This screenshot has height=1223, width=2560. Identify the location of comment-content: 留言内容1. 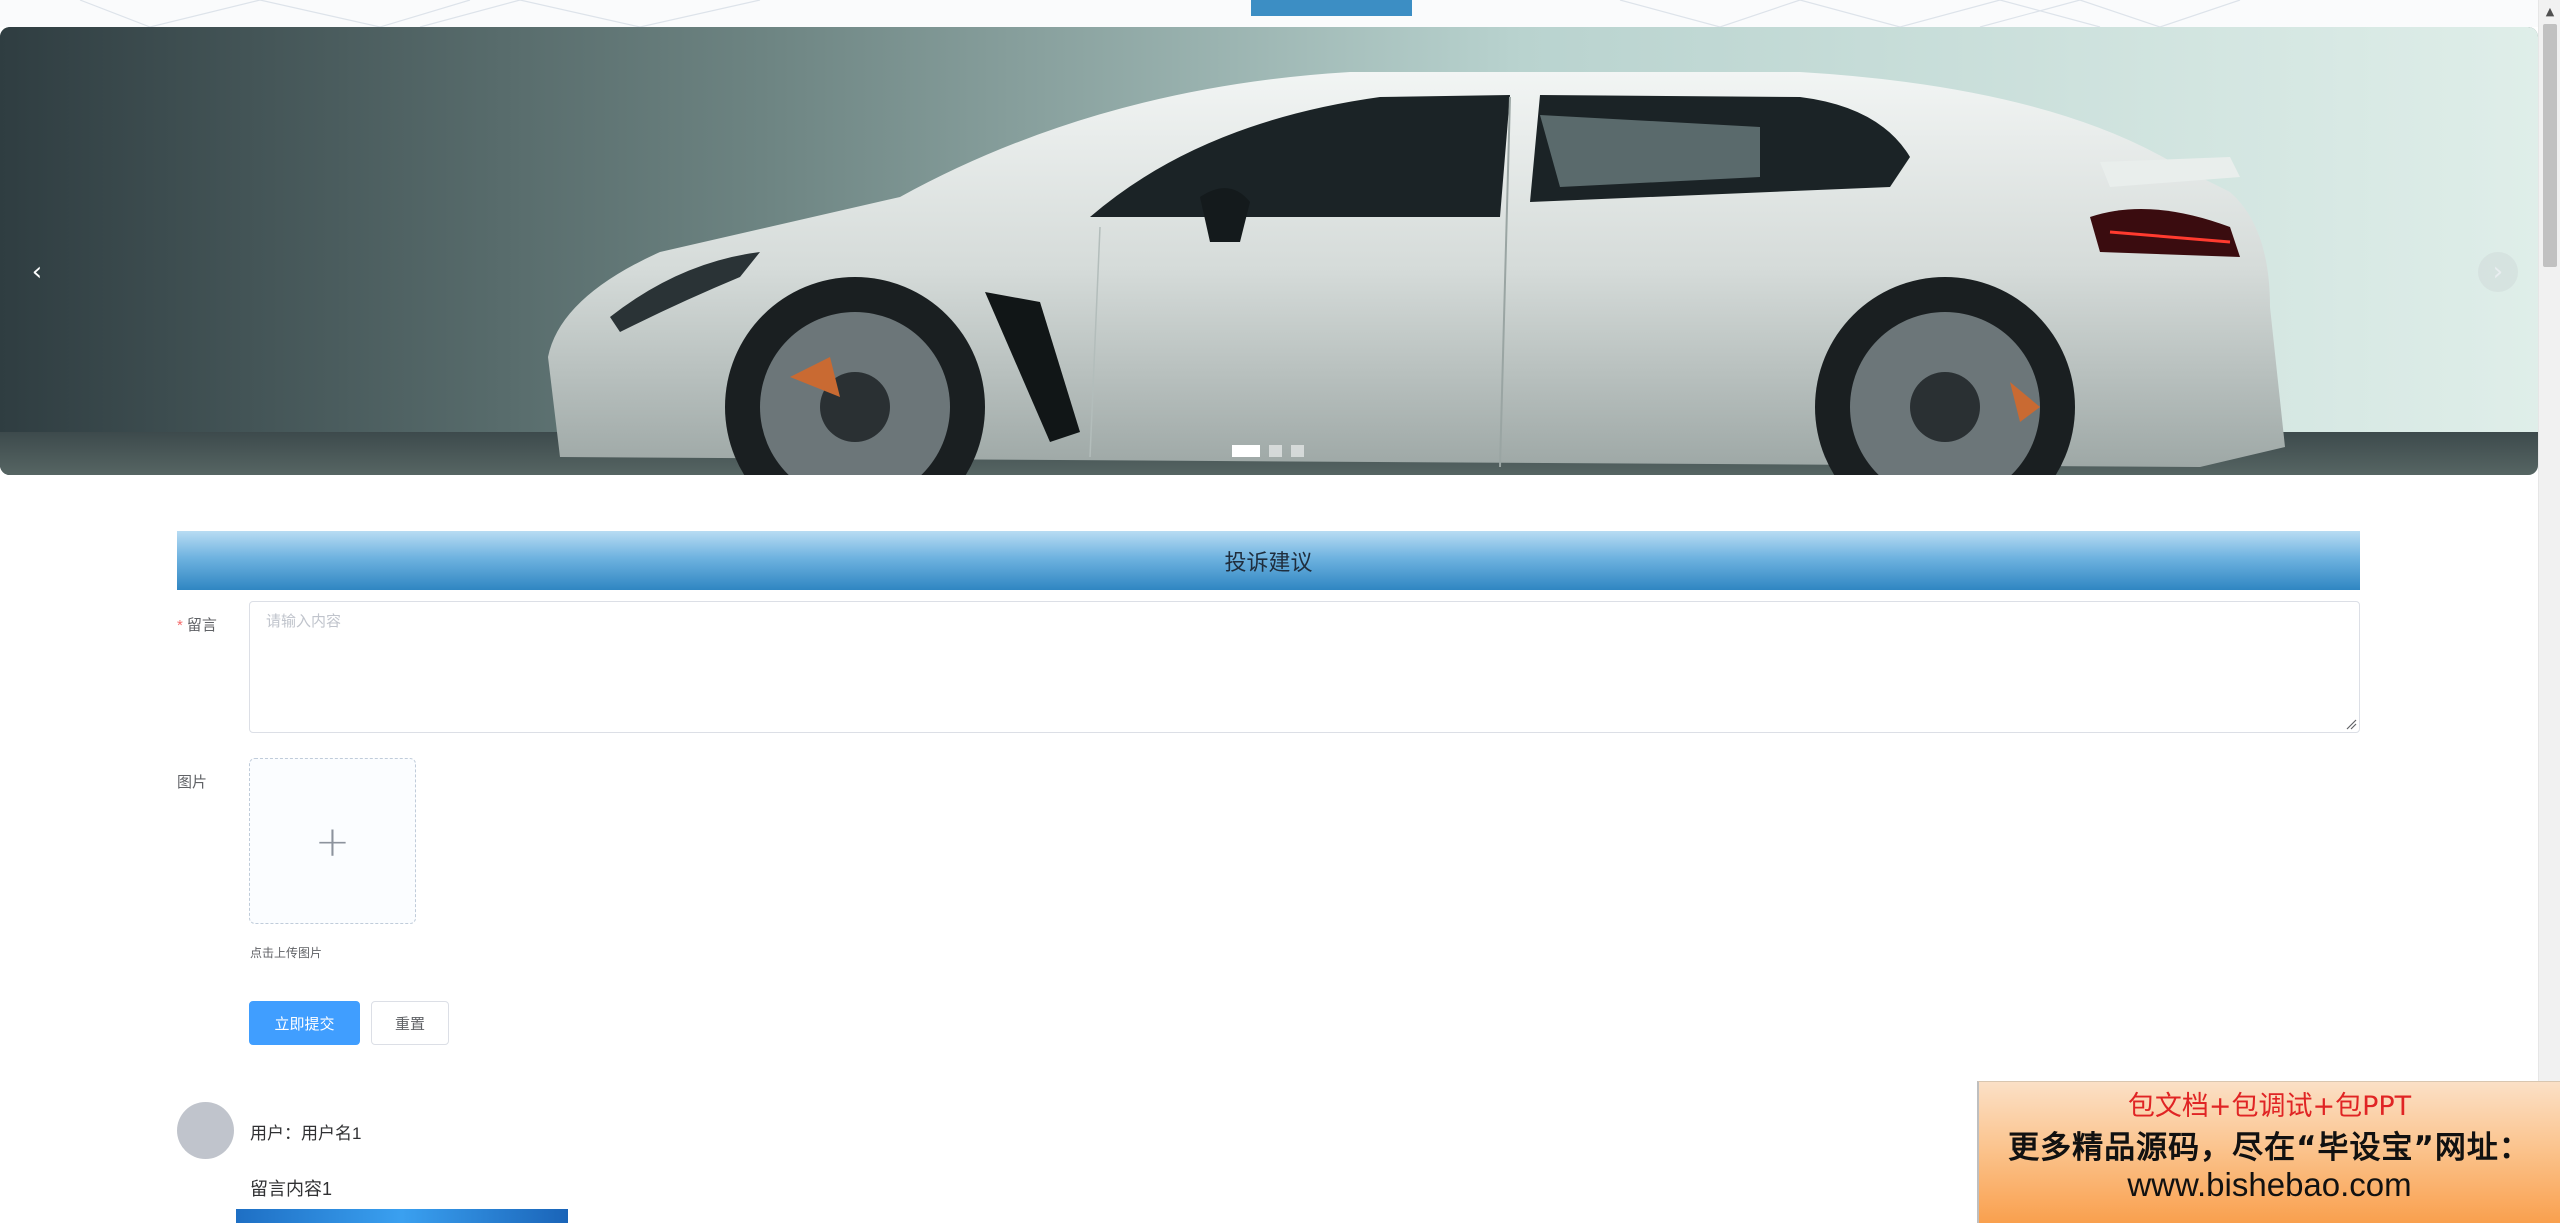
(291, 1189).